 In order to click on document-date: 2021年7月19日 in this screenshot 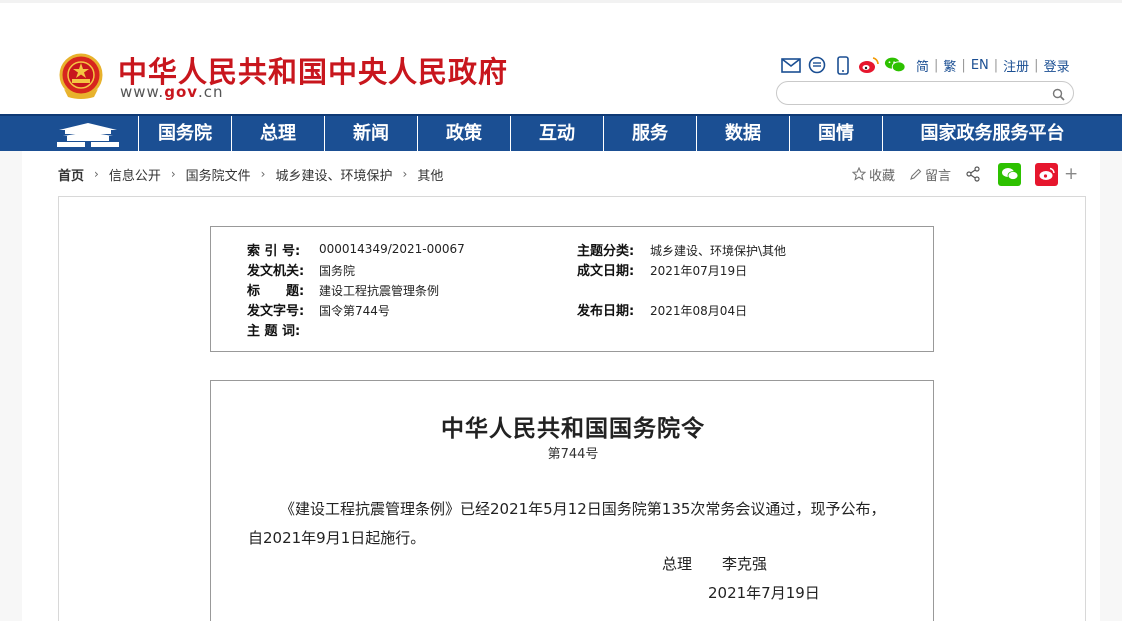, I will do `click(764, 593)`.